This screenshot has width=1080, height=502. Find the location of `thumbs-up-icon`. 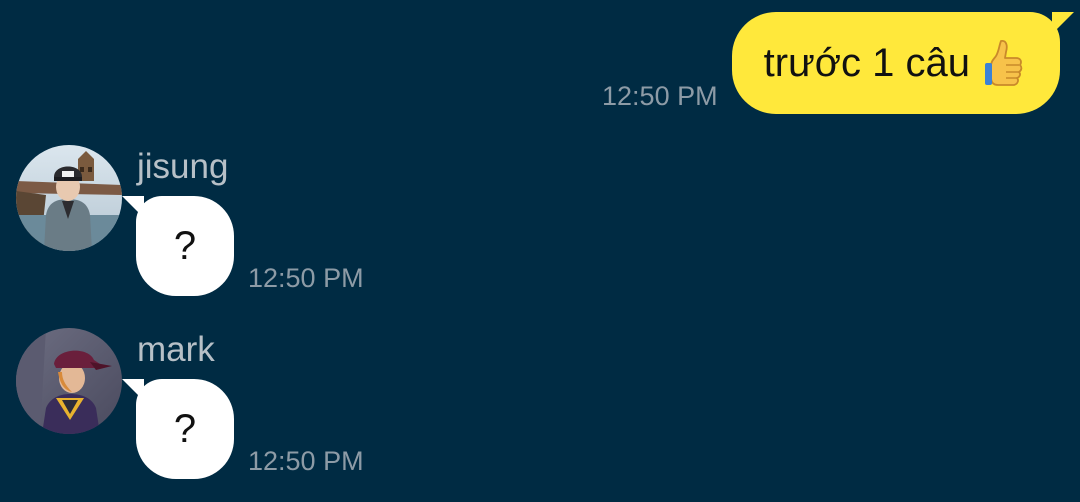

thumbs-up-icon is located at coordinates (1004, 63).